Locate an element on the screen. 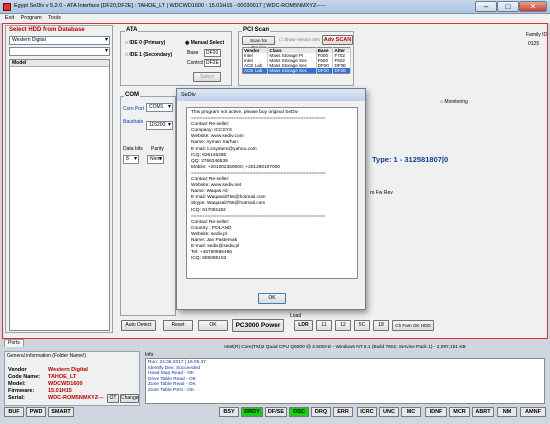 This screenshot has width=550, height=424. menu-program: Program is located at coordinates (31, 18).